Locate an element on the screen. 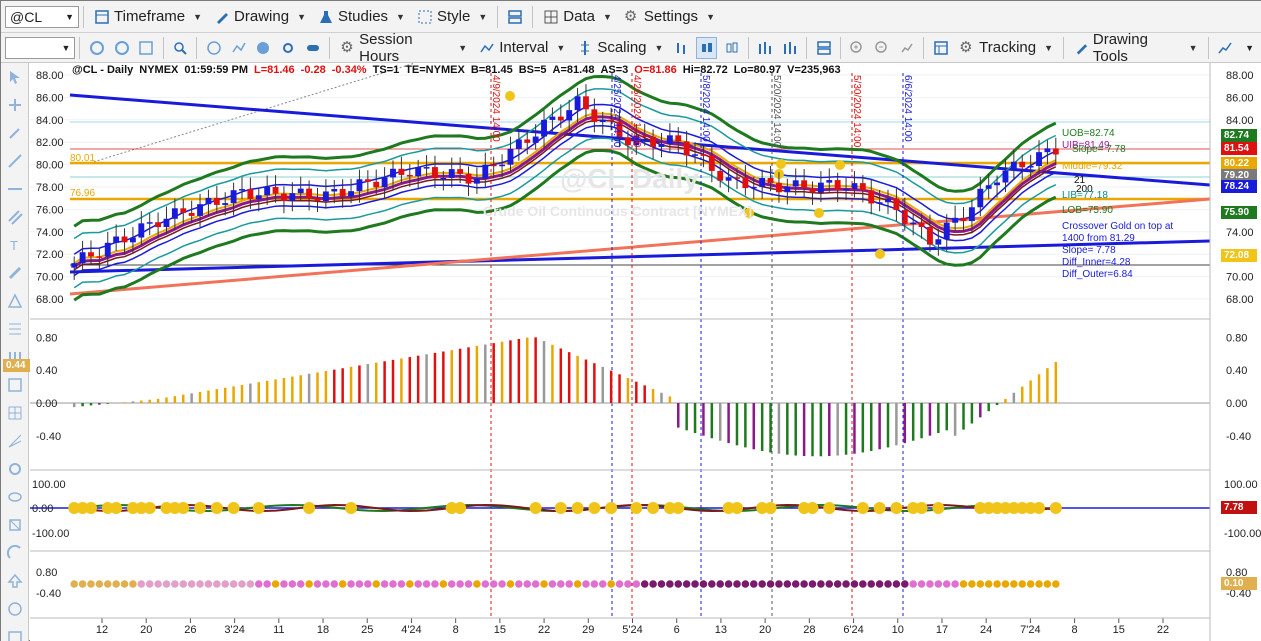 The width and height of the screenshot is (1261, 641). wrench-icon is located at coordinates (15, 133).